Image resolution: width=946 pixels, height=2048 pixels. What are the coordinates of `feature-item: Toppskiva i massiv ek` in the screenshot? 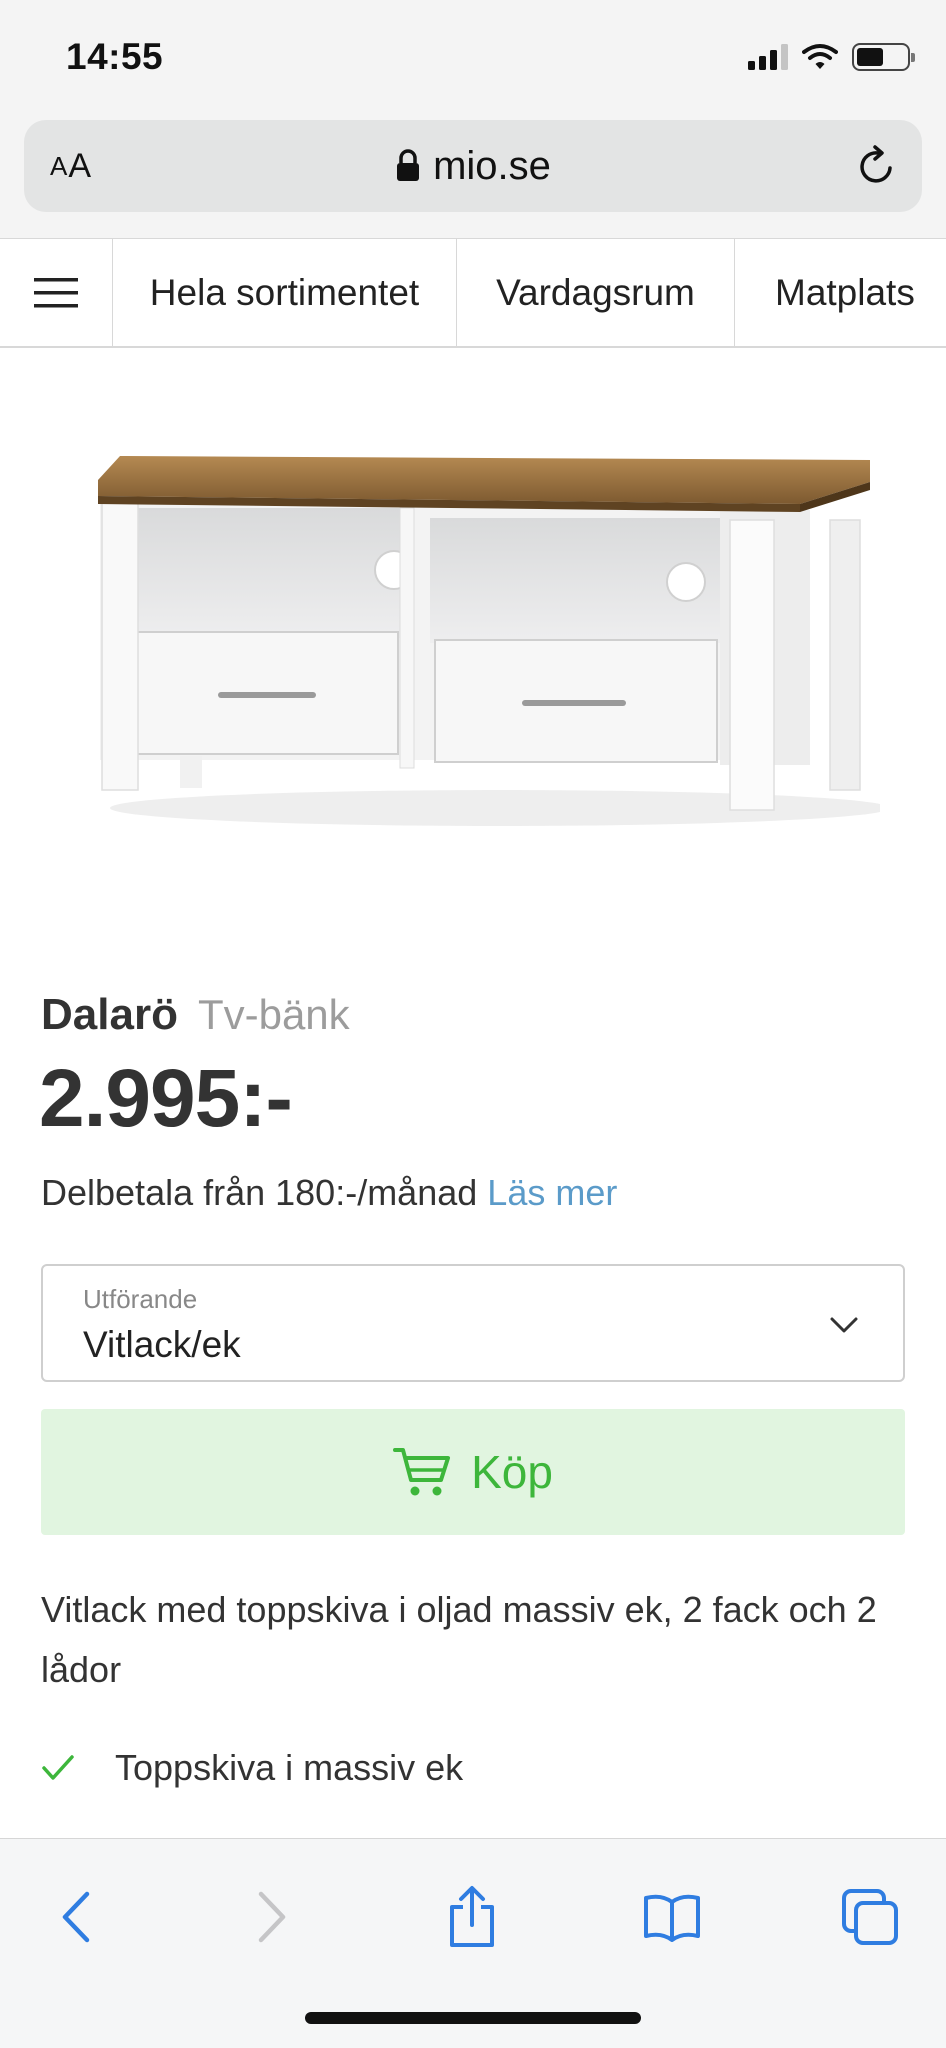 It's located at (471, 1768).